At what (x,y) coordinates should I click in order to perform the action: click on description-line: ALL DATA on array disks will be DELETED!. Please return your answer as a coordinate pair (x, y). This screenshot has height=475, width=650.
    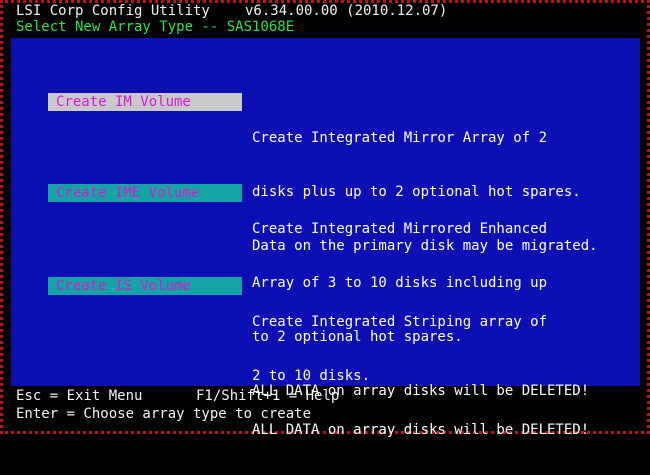
    Looking at the image, I should click on (421, 430).